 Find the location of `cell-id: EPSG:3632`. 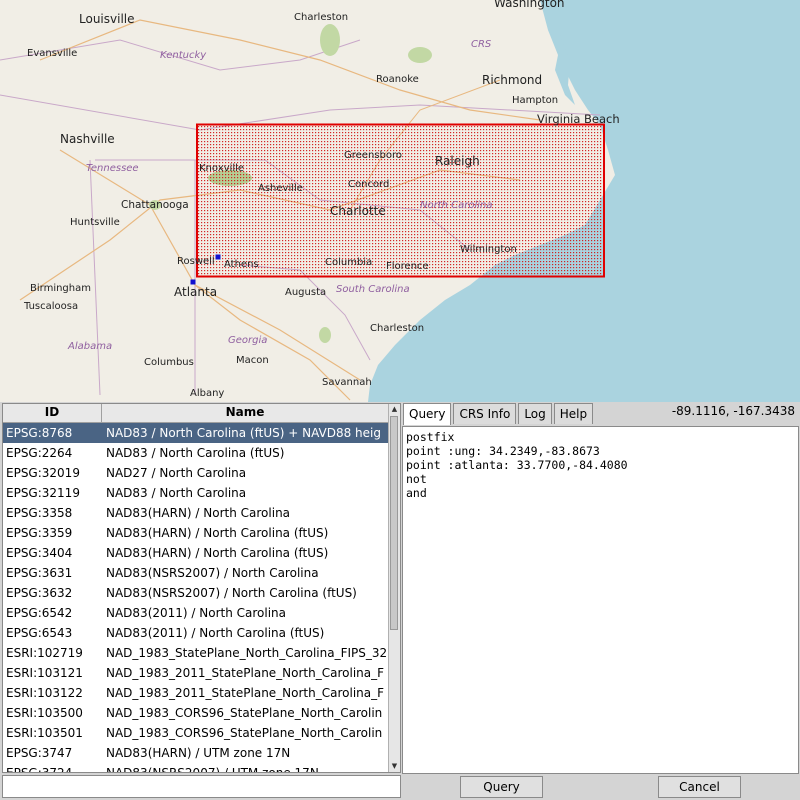

cell-id: EPSG:3632 is located at coordinates (39, 593).